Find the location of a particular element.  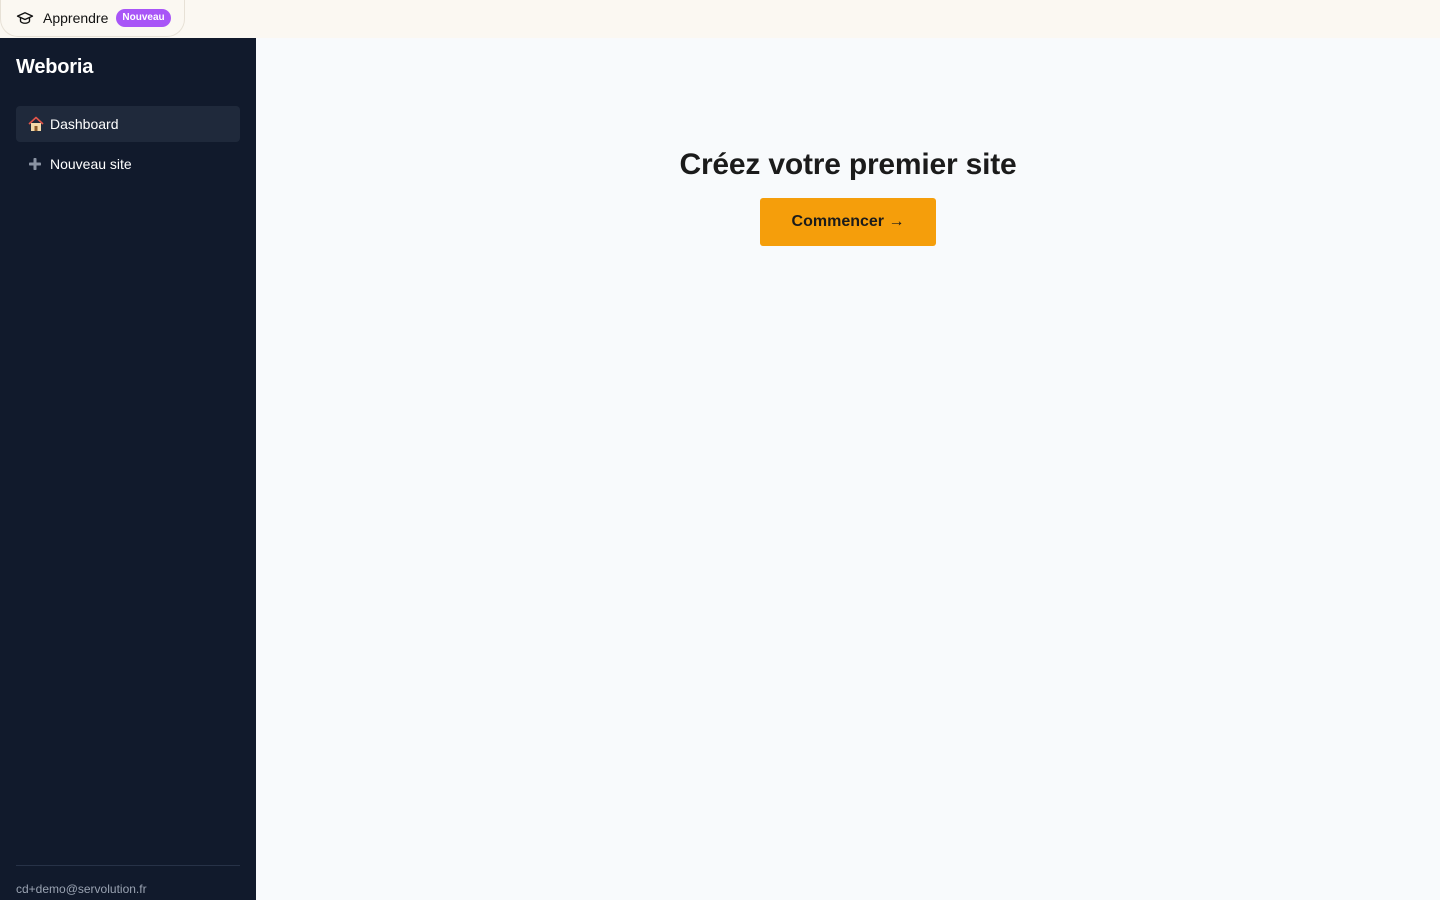

sidebar-footer: cd+demo@servolution.fr is located at coordinates (128, 882).